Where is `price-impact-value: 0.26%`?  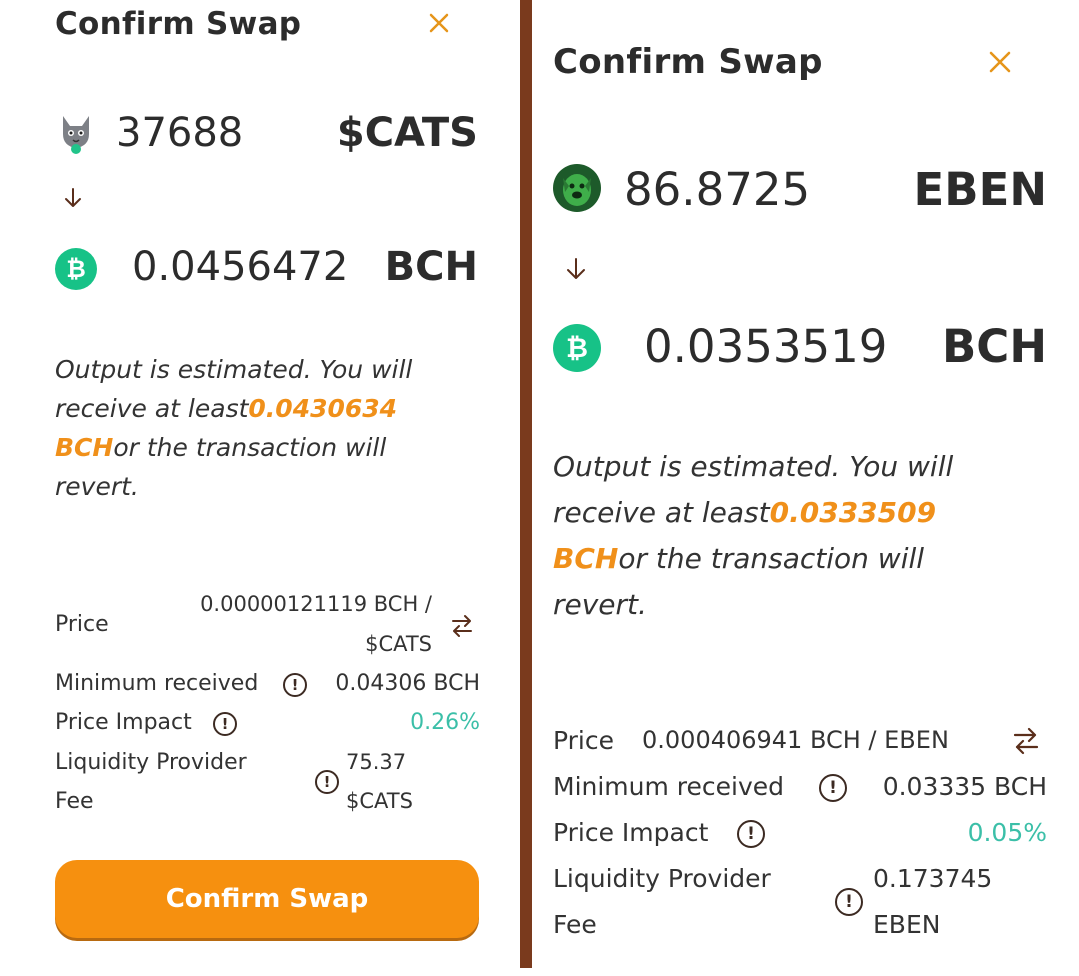
price-impact-value: 0.26% is located at coordinates (445, 722).